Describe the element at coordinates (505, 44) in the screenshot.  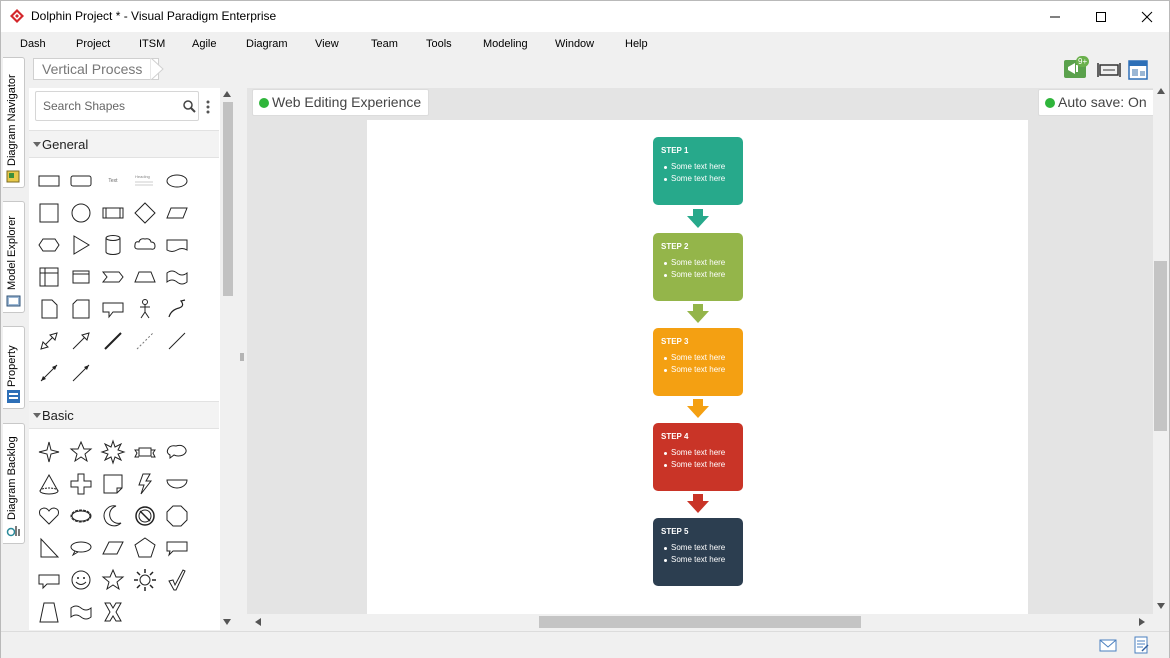
I see `menu-modeling: Modeling` at that location.